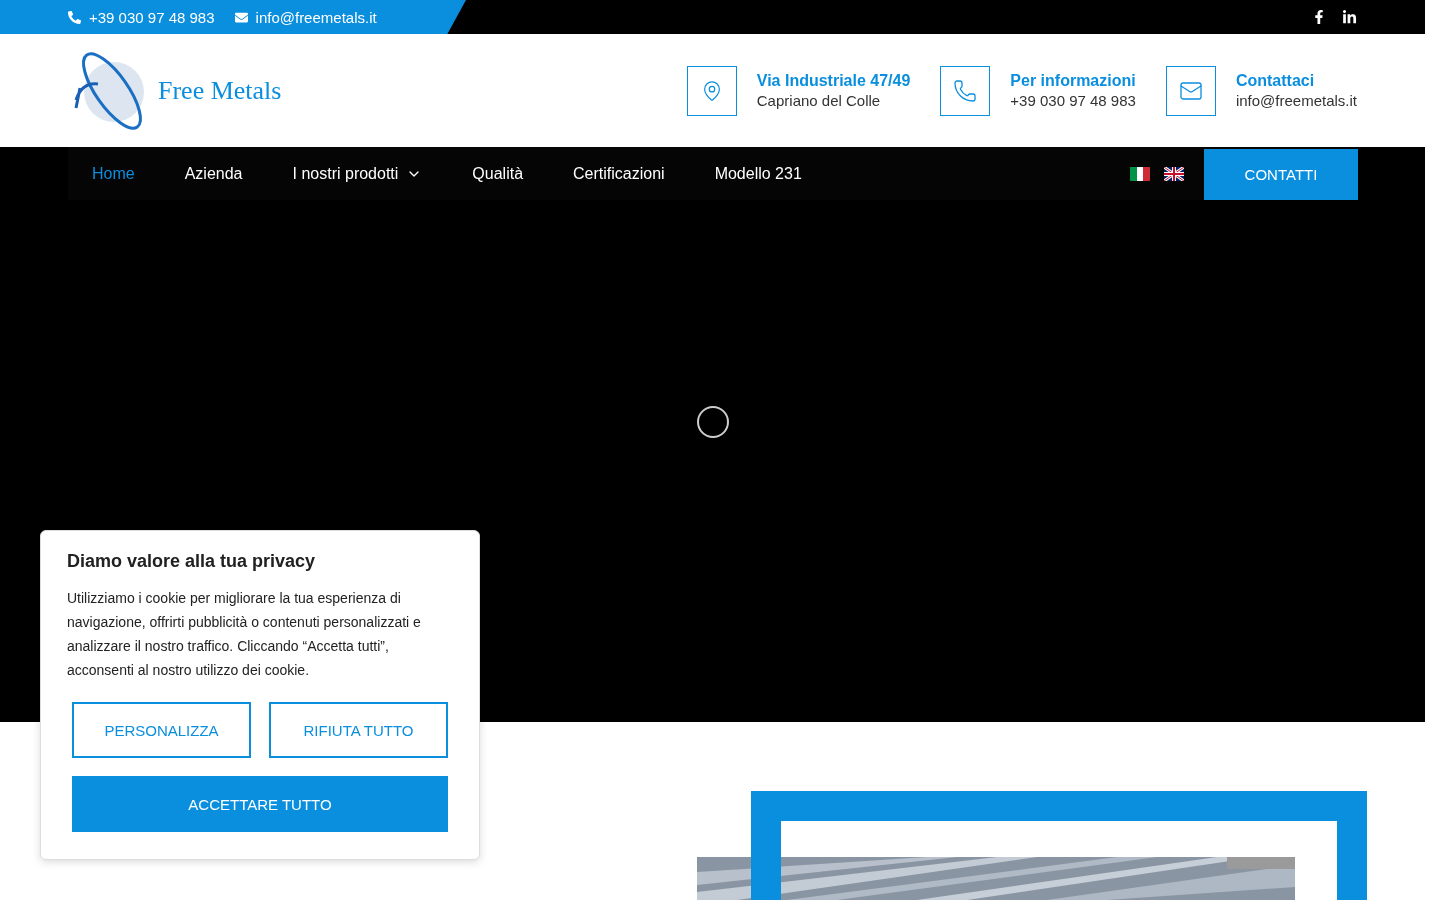 This screenshot has height=900, width=1440. I want to click on nav-link: Azienda, so click(213, 173).